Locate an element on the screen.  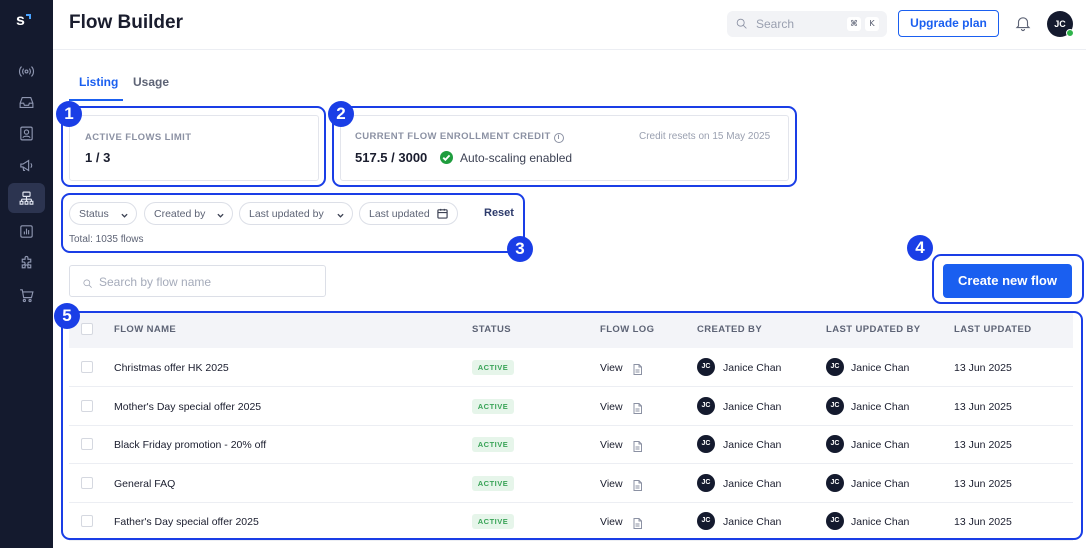
page-title: Flow Builder is located at coordinates (126, 22).